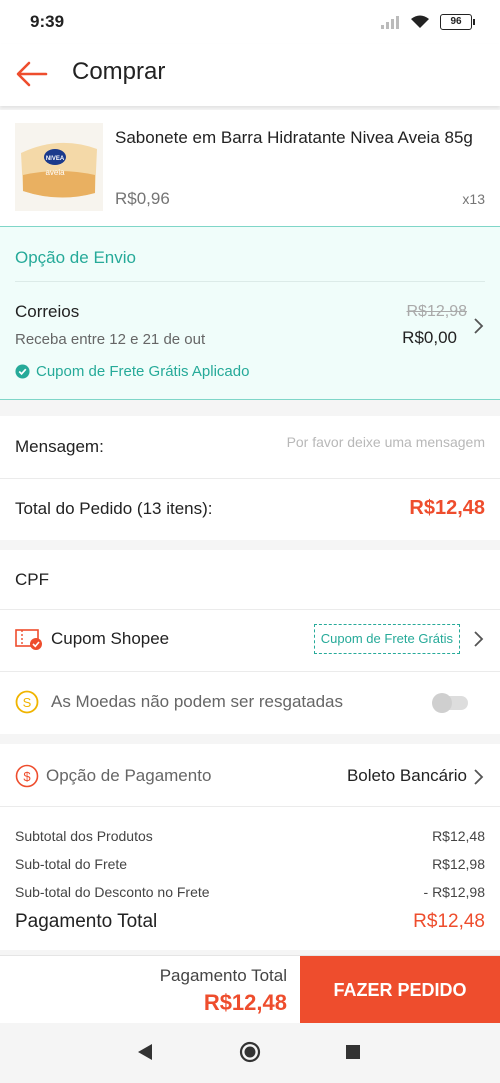 This screenshot has width=500, height=1083. I want to click on order-total-row: Total do Pedido (13 itens): R$12,48, so click(250, 509).